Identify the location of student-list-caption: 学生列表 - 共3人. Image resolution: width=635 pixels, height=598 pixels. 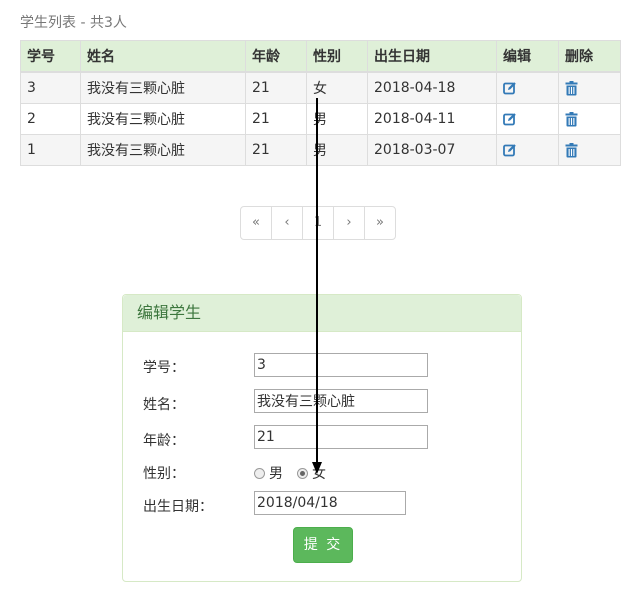
(73, 23).